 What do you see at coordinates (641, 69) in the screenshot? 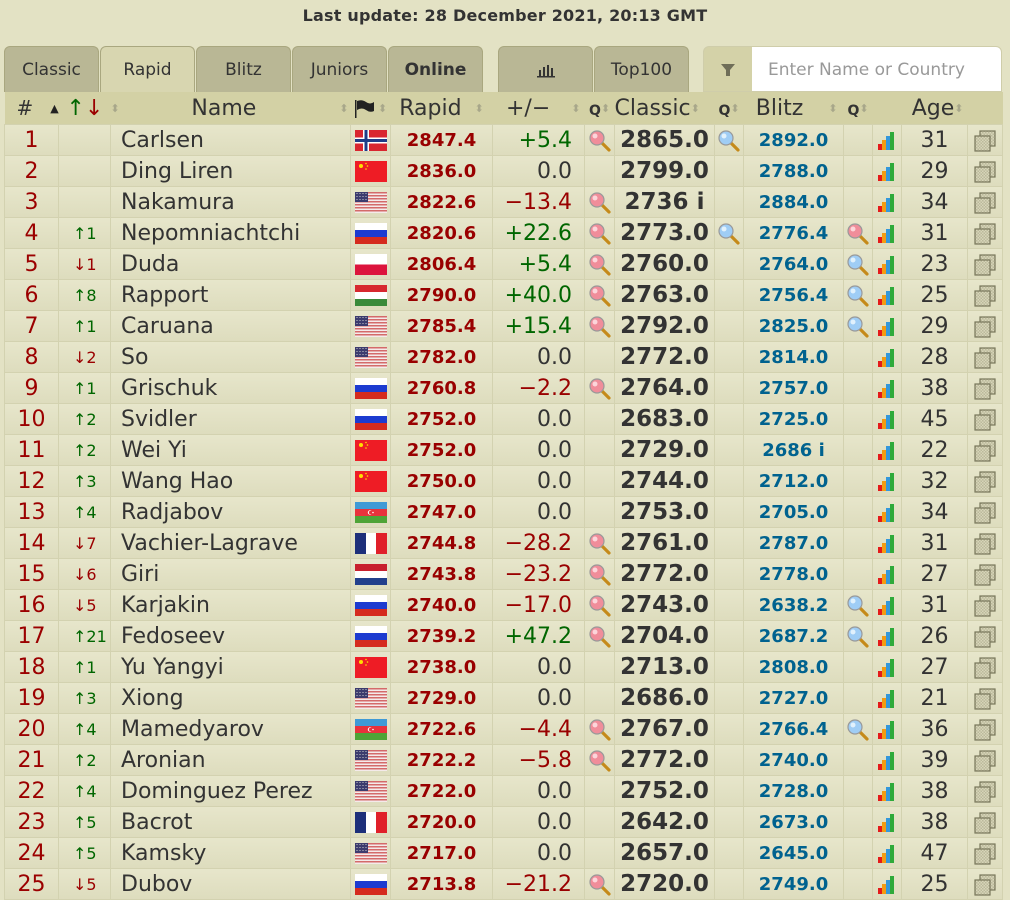
I see `tab-top100: Top100` at bounding box center [641, 69].